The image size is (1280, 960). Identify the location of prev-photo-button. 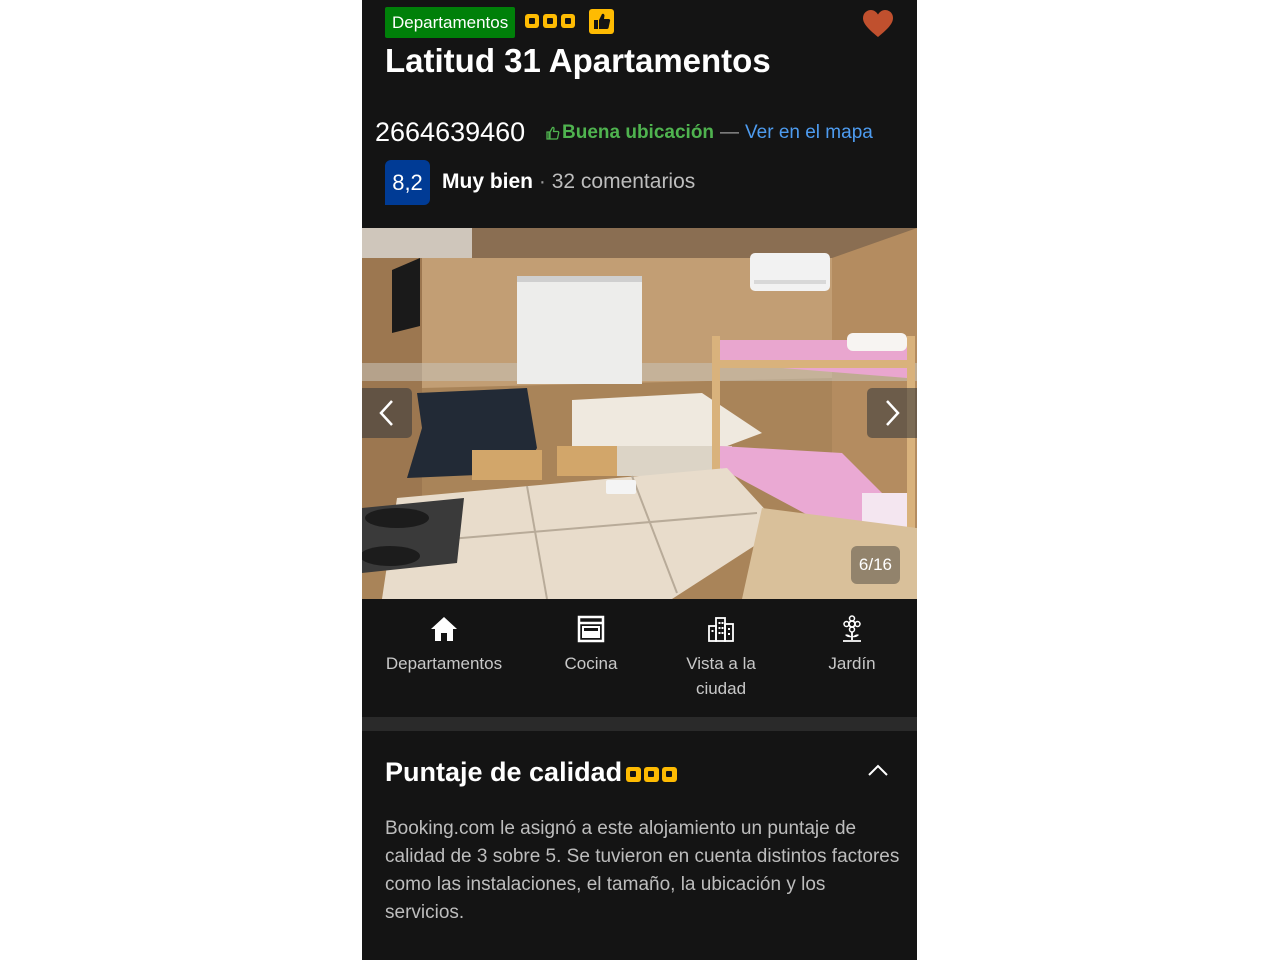
(387, 413).